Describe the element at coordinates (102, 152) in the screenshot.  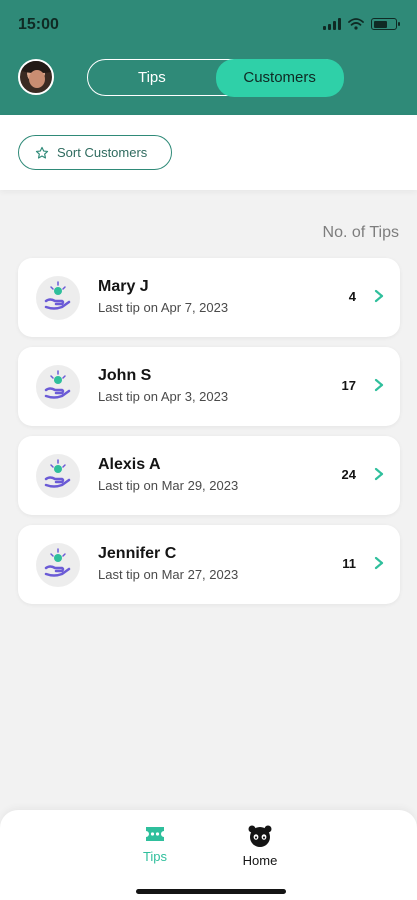
I see `sort-customers-label: Sort Customers` at that location.